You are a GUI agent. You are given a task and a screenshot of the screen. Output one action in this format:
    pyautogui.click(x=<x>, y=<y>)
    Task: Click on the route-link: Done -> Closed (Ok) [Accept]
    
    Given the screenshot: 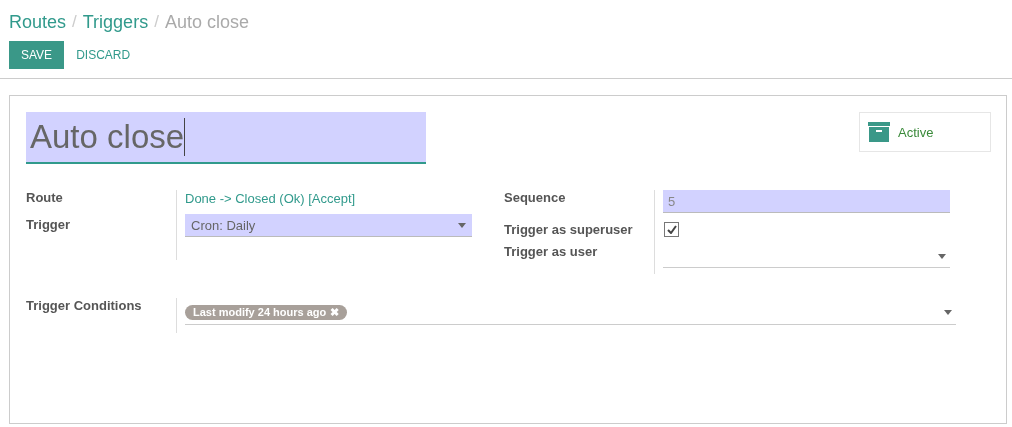 What is the action you would take?
    pyautogui.click(x=328, y=201)
    